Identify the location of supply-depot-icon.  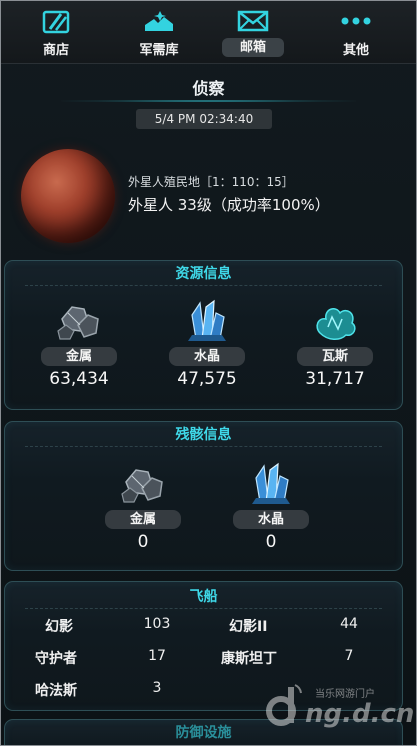
(159, 24).